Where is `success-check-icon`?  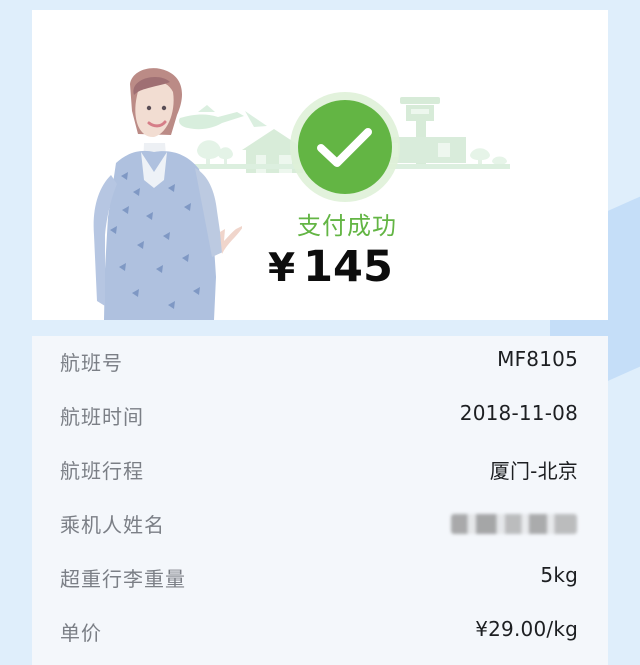
success-check-icon is located at coordinates (345, 147).